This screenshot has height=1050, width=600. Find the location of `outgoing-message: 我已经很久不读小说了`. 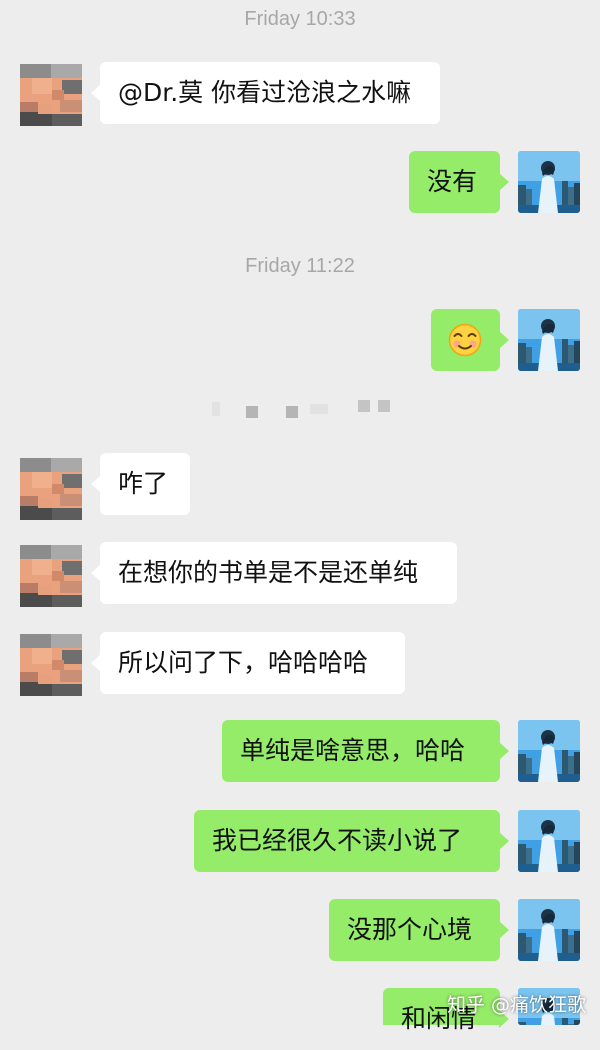

outgoing-message: 我已经很久不读小说了 is located at coordinates (351, 841).